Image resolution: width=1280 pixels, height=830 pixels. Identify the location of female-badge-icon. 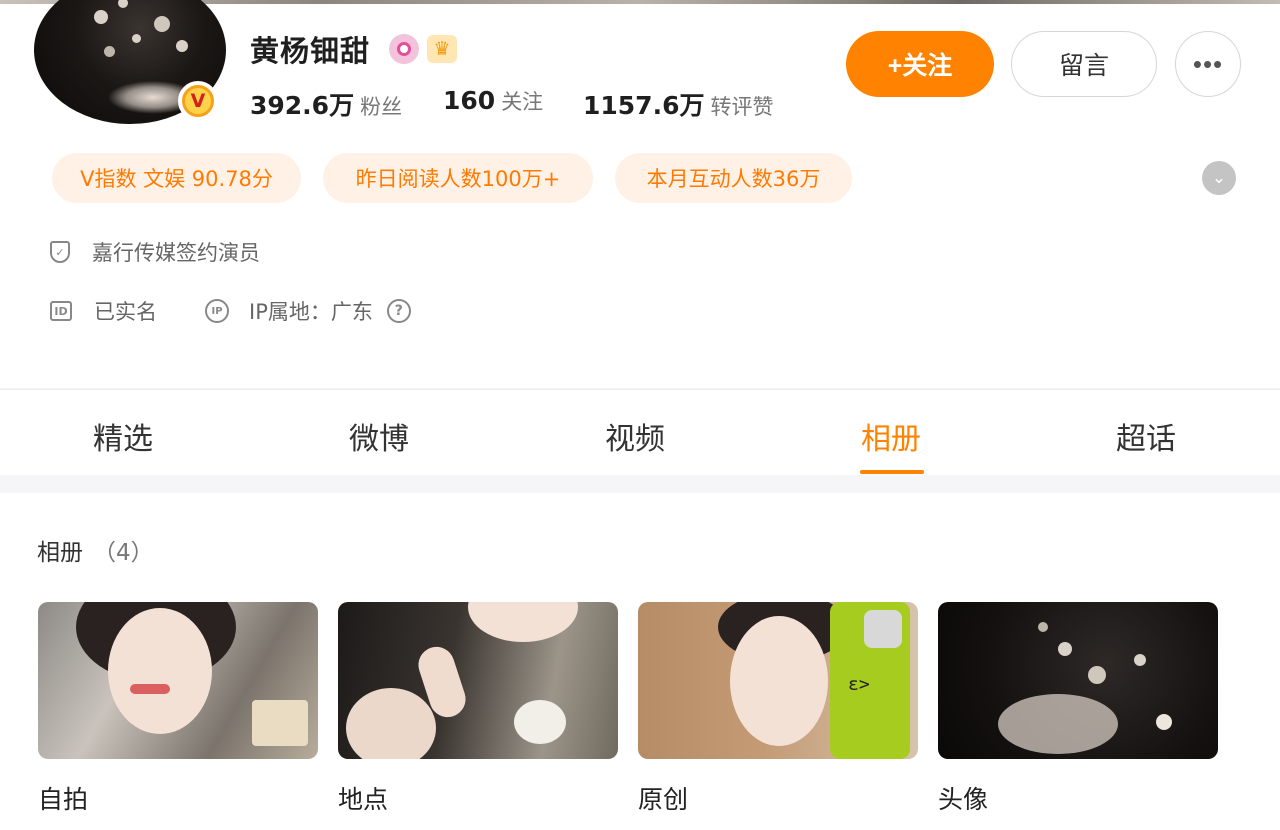
(404, 49).